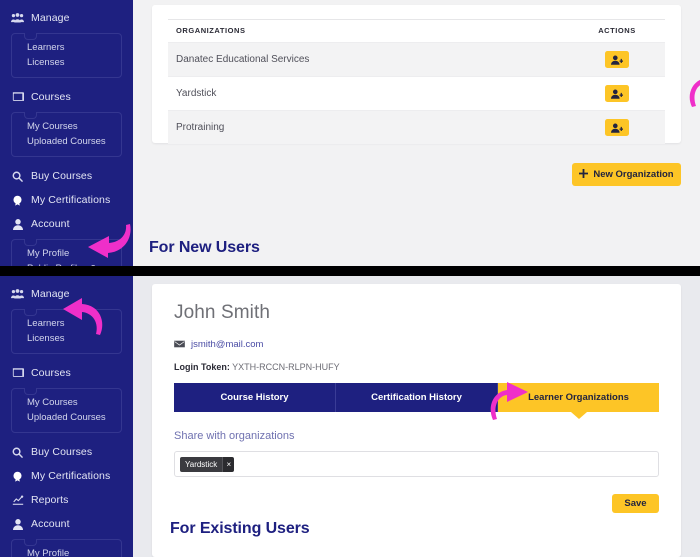 The height and width of the screenshot is (557, 700). I want to click on remove-chip-icon: ×, so click(228, 464).